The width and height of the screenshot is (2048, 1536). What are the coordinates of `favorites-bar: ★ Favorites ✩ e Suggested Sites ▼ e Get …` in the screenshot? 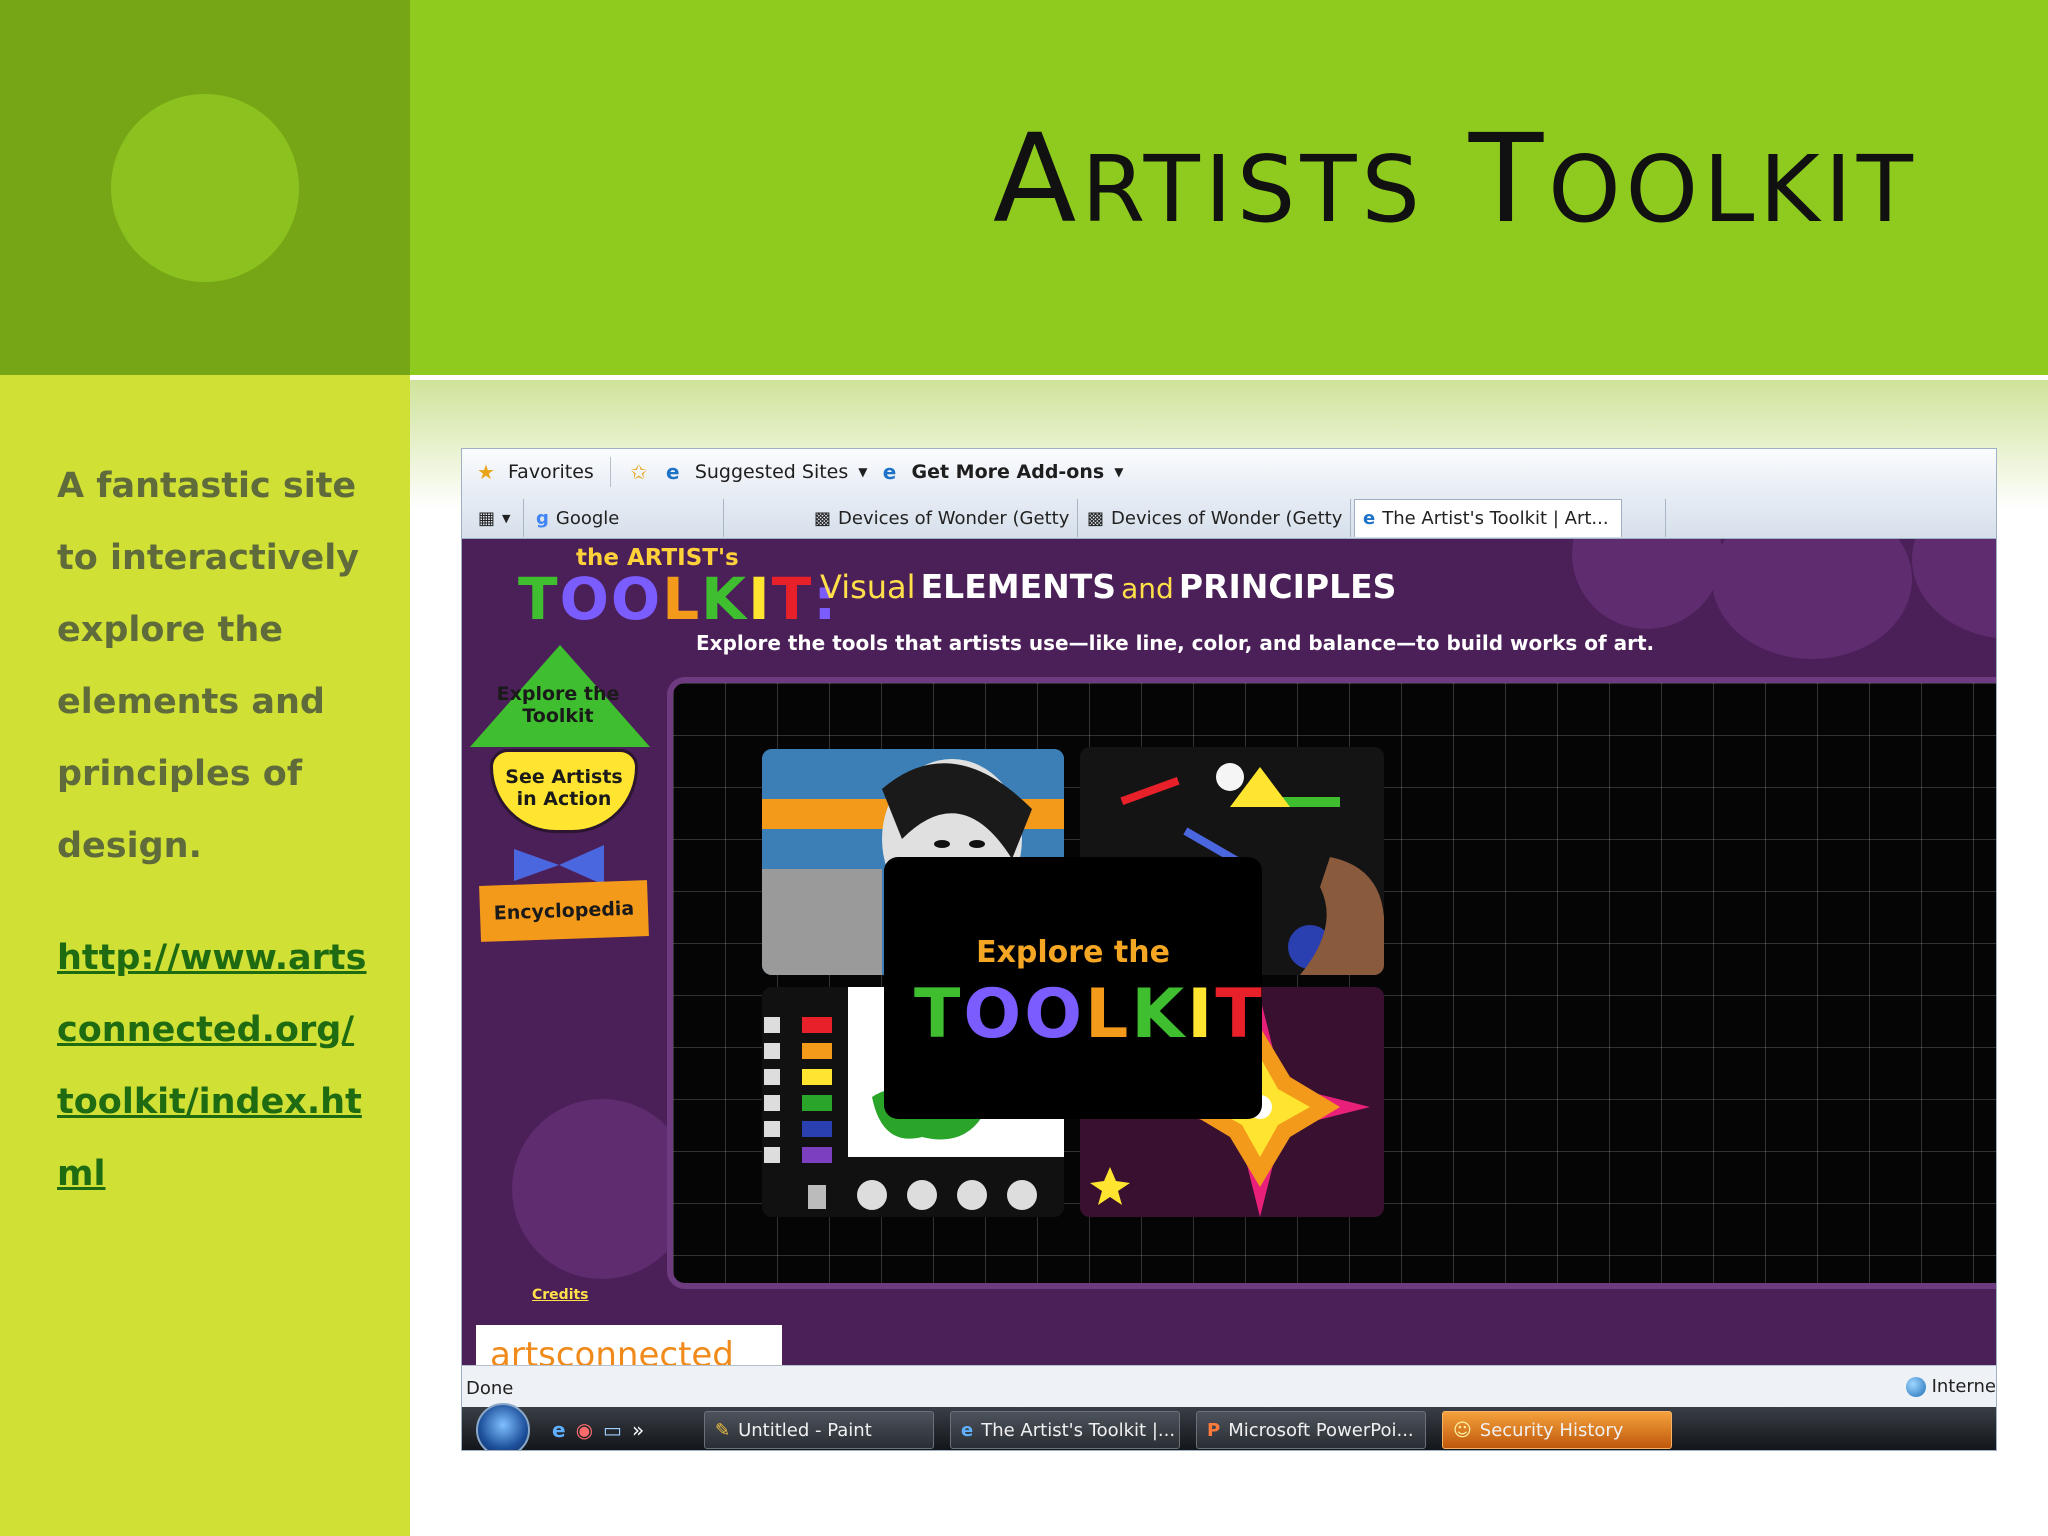 It's located at (1229, 472).